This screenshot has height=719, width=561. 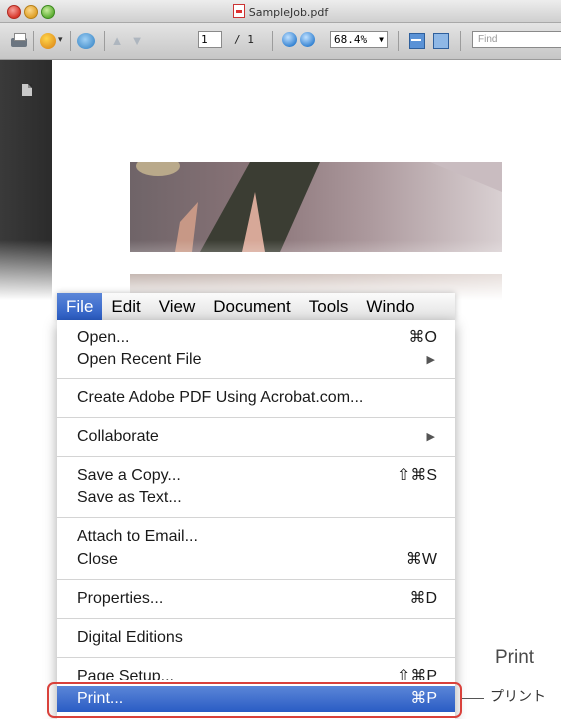 What do you see at coordinates (416, 674) in the screenshot?
I see `menu-item-shortcut: ⇧⌘P` at bounding box center [416, 674].